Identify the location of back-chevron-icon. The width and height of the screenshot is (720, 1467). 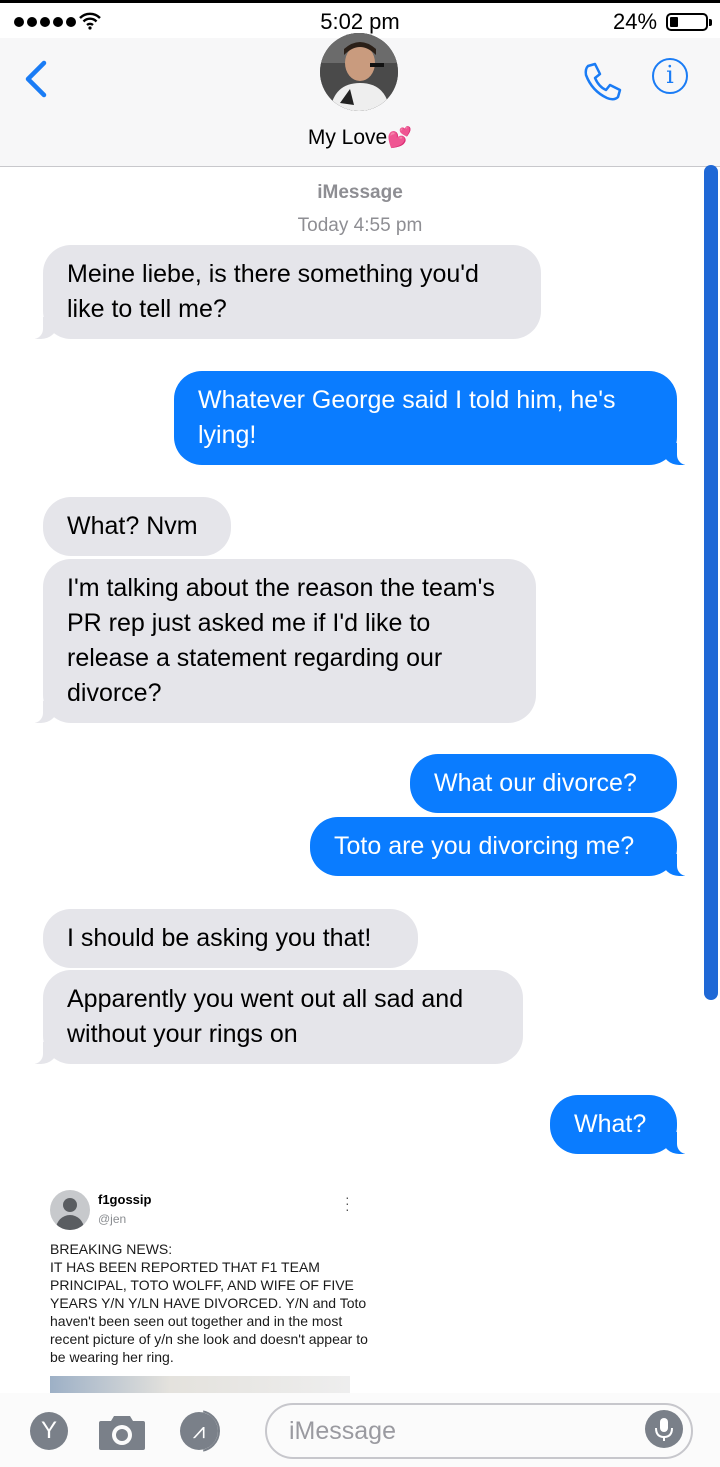
(35, 79).